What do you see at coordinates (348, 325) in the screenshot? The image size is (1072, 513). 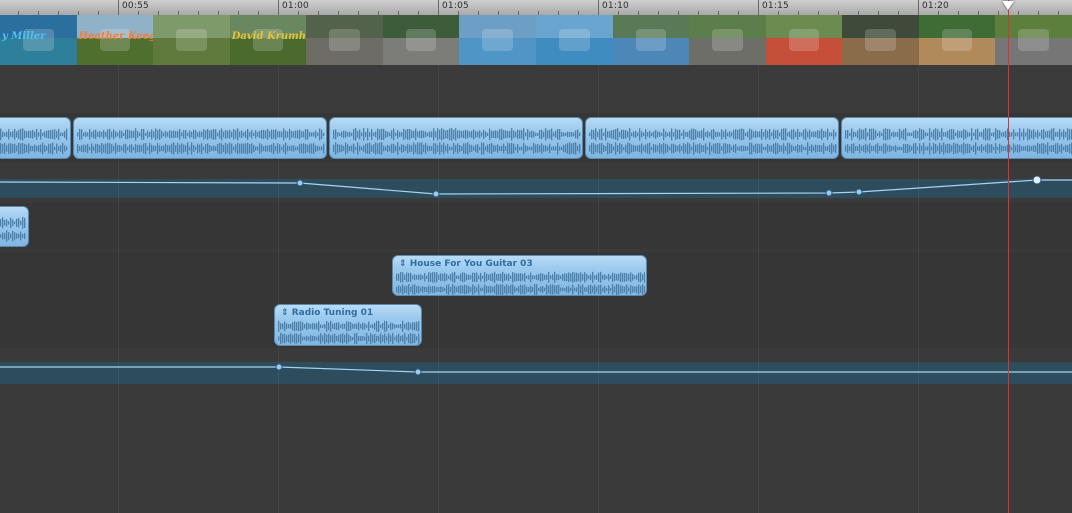 I see `clip-radio-tuning: ⇕ Radio Tuning 01` at bounding box center [348, 325].